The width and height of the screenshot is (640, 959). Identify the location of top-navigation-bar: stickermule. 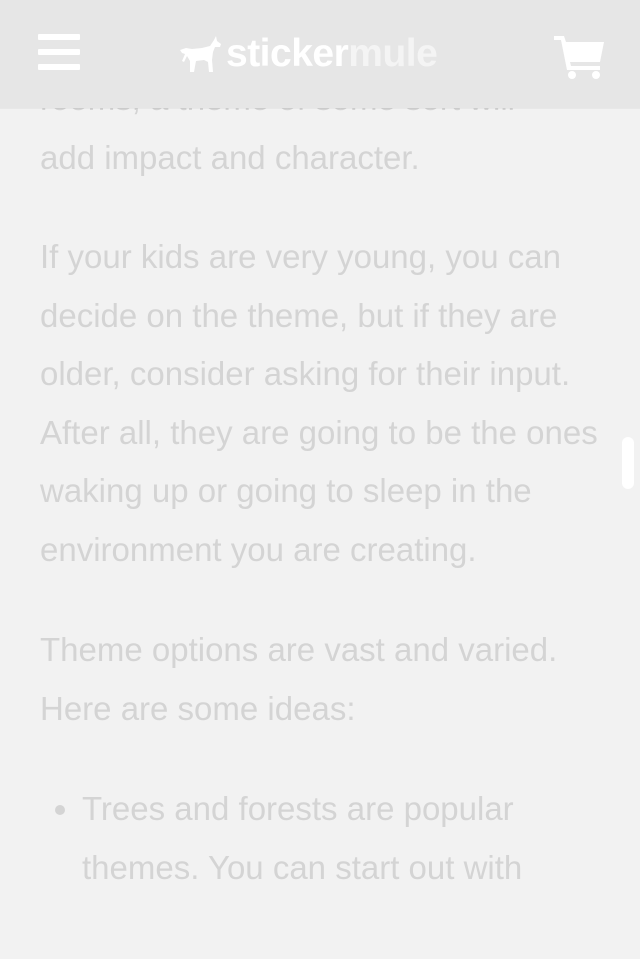
(320, 54).